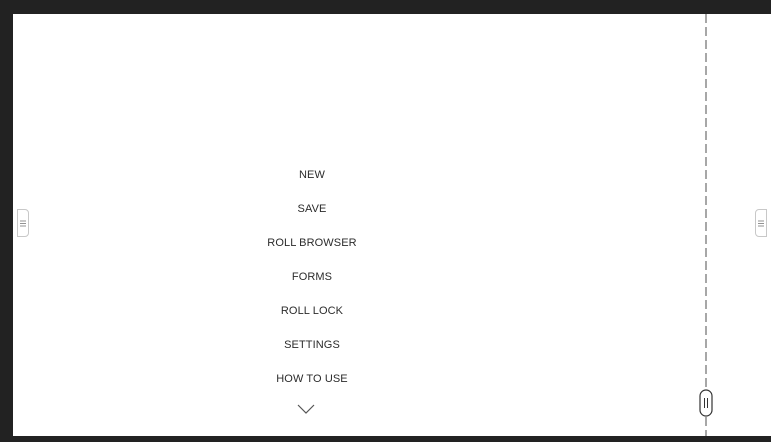 The image size is (771, 442). I want to click on cut-line-handle, so click(706, 403).